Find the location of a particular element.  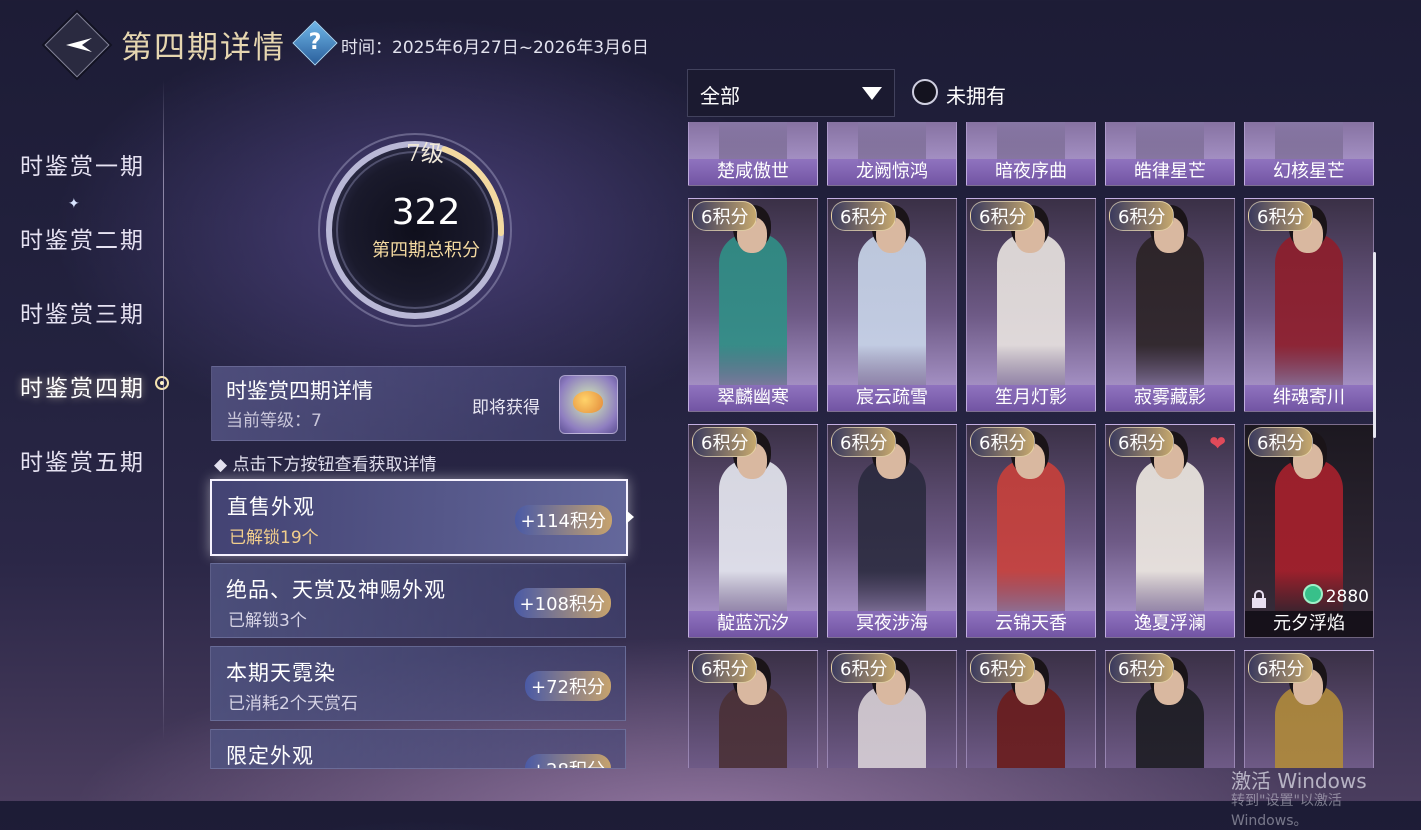

outfit-name: 宸云疏雪 is located at coordinates (892, 398).